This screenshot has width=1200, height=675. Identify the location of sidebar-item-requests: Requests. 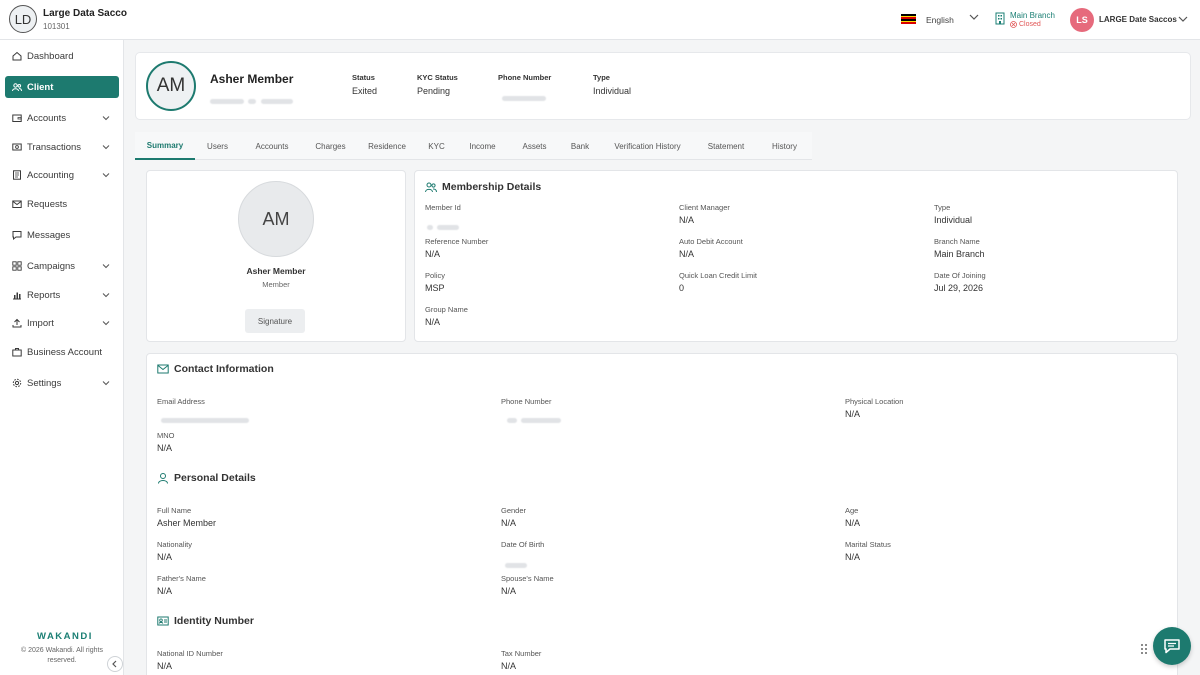
(62, 204).